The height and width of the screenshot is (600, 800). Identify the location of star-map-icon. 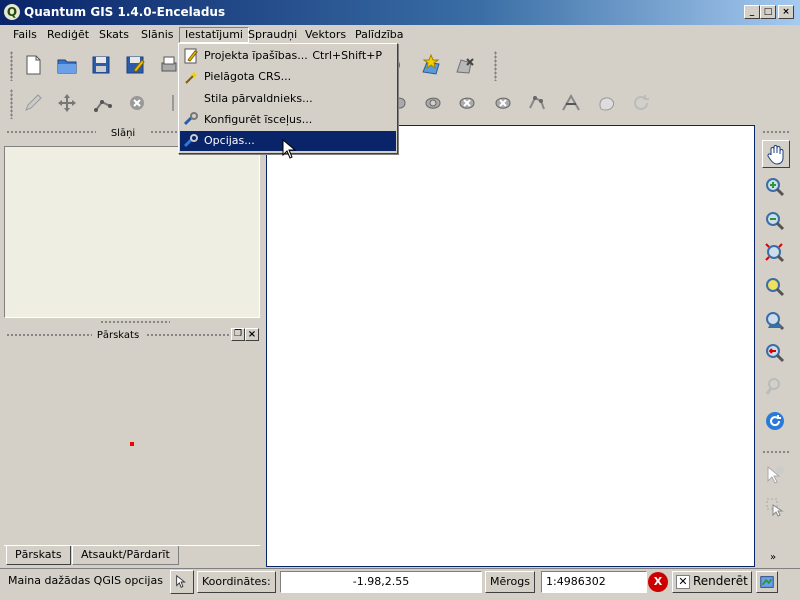
(431, 64).